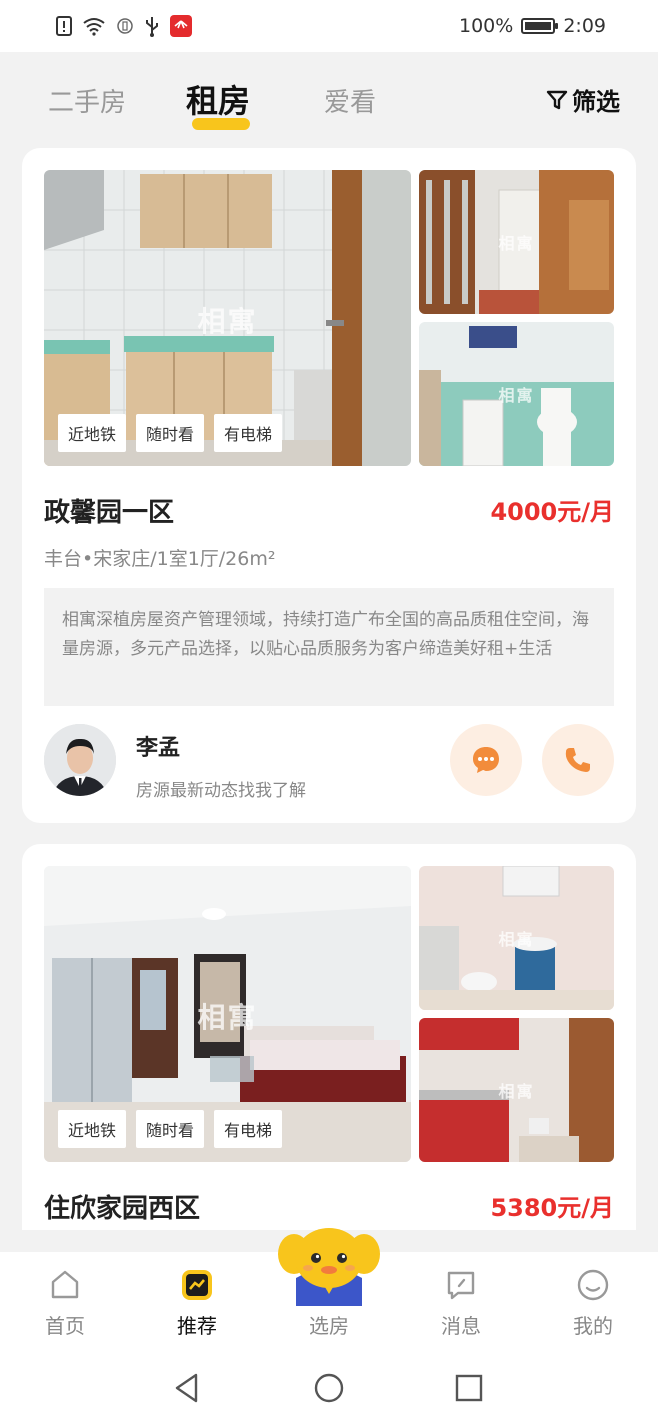 This screenshot has width=658, height=1426. I want to click on listing-photo-kitchen: 相寓 近地铁 随时看 有电梯, so click(227, 318).